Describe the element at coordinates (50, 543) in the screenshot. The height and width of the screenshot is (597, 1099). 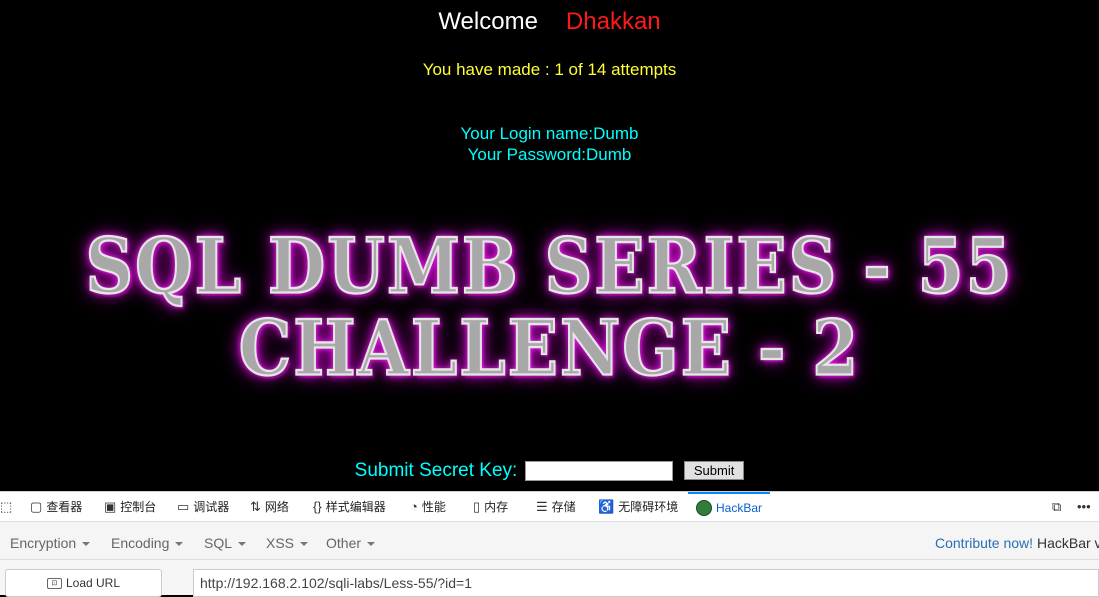
I see `menu-encryption: Encryption` at that location.